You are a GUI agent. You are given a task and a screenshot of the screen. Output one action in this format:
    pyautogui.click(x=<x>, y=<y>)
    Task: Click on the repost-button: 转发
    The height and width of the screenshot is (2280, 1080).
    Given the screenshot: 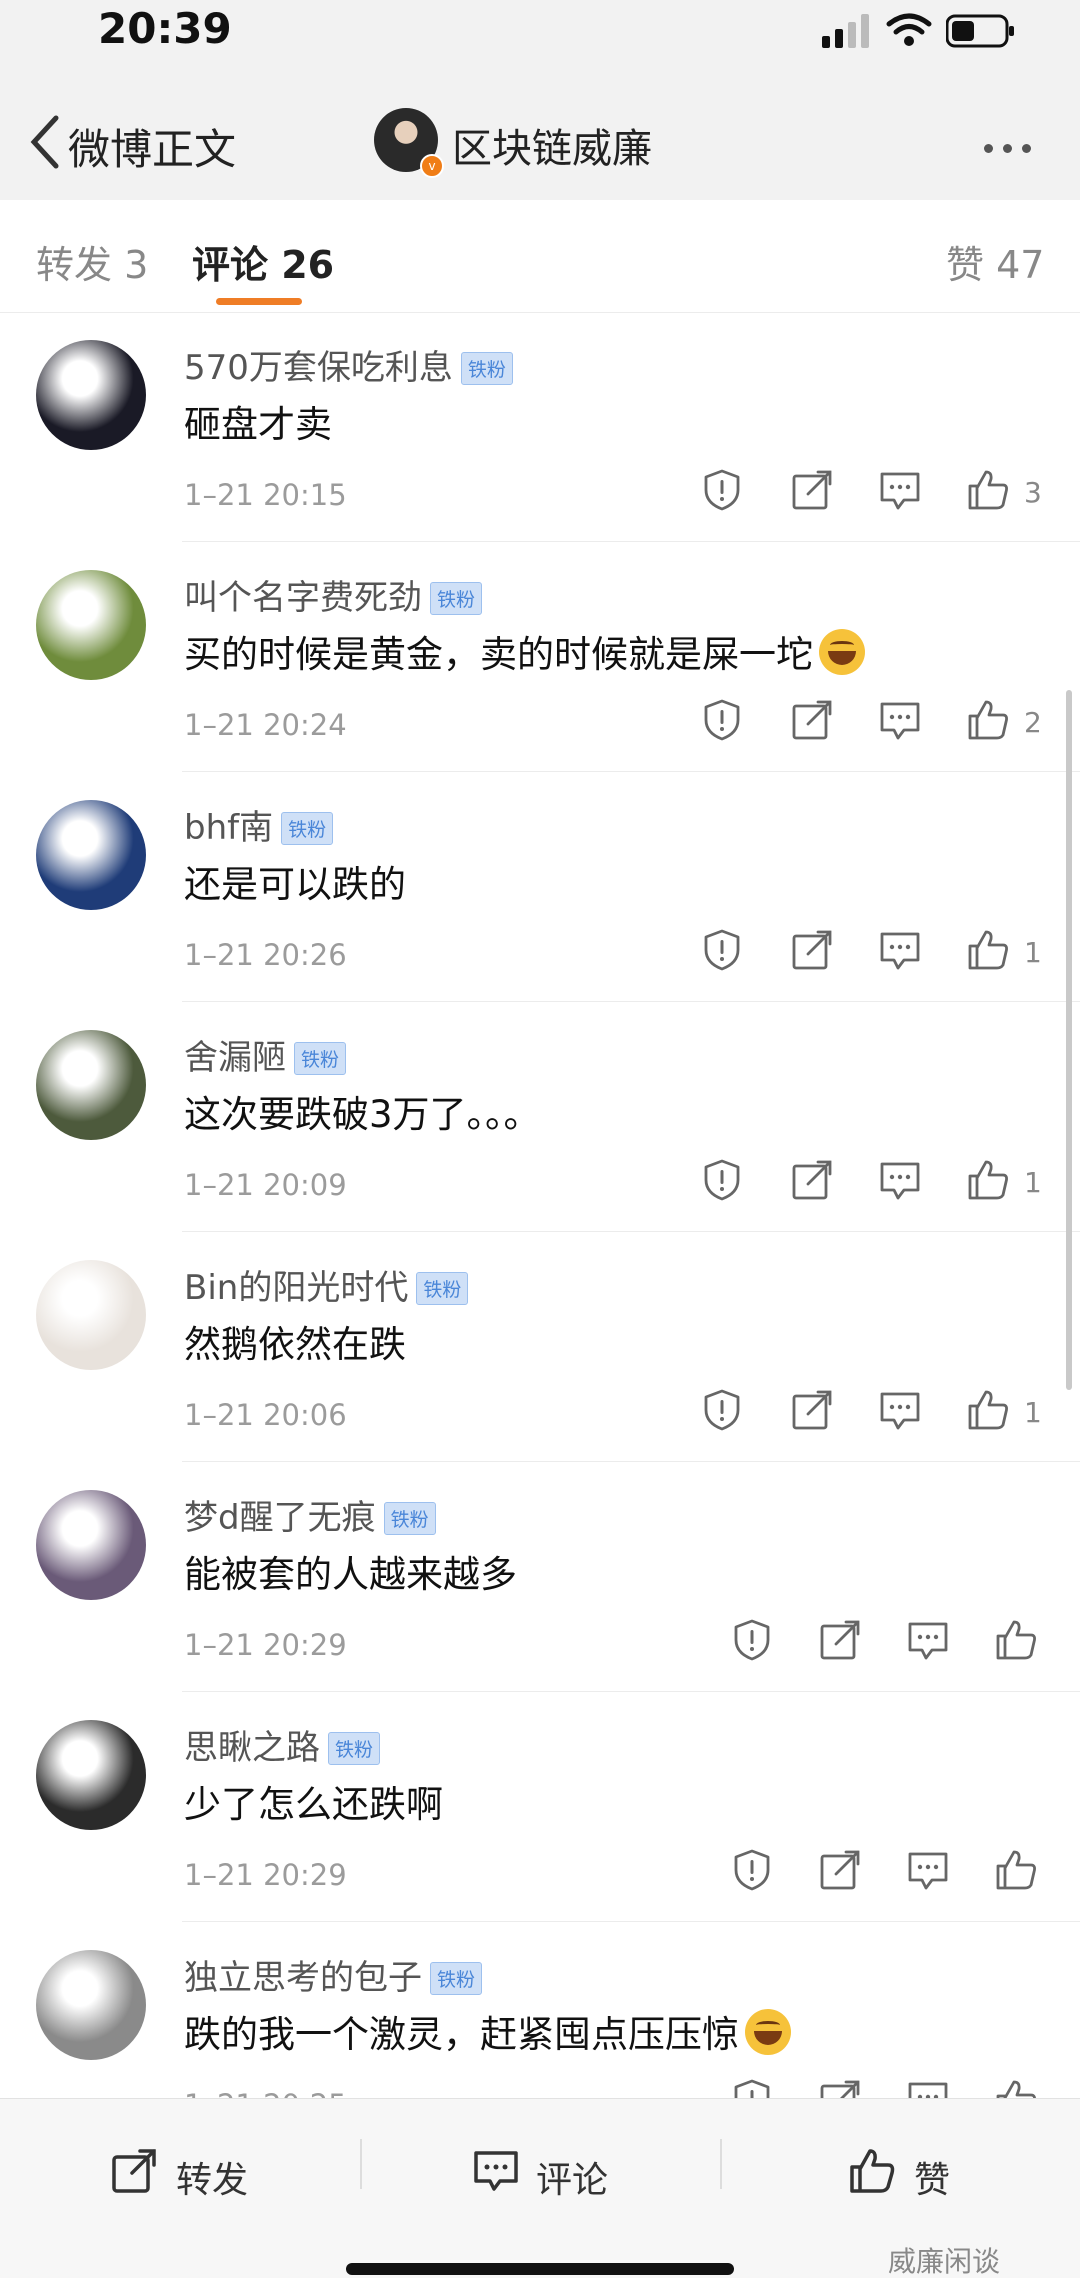 What is the action you would take?
    pyautogui.click(x=212, y=2177)
    